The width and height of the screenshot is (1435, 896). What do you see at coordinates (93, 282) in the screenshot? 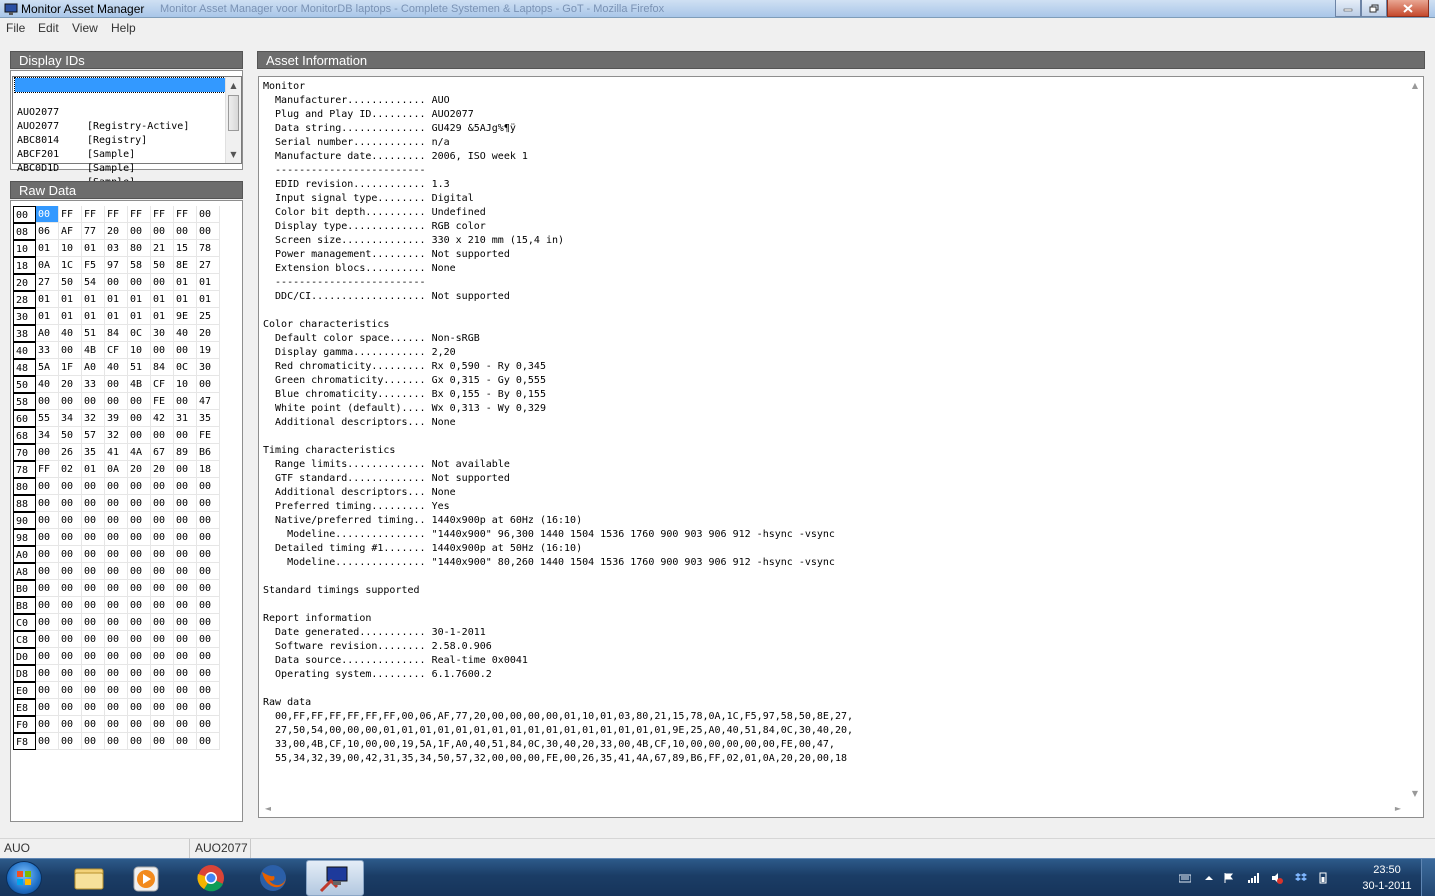
I see `raw-data-byte: 54` at bounding box center [93, 282].